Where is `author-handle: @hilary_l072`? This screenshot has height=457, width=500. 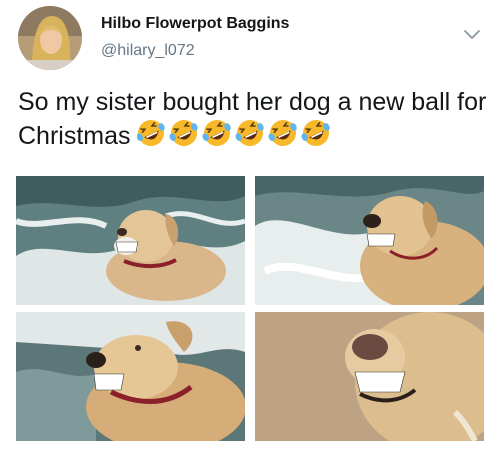 author-handle: @hilary_l072 is located at coordinates (148, 51).